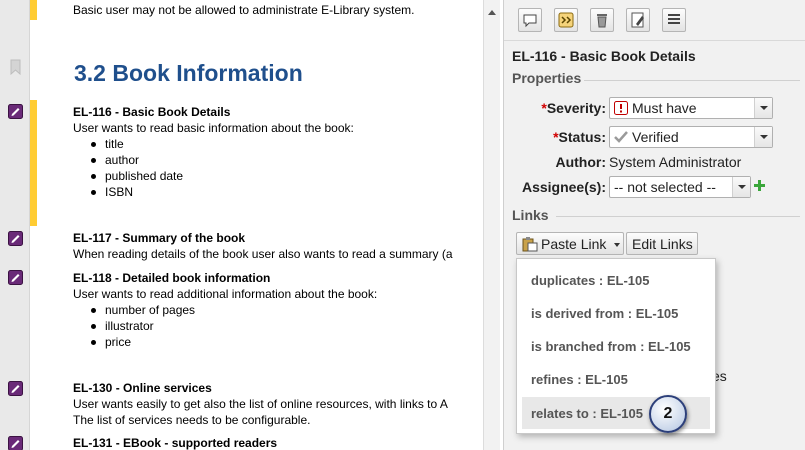 Image resolution: width=805 pixels, height=450 pixels. What do you see at coordinates (530, 215) in the screenshot?
I see `links-section-label: Links` at bounding box center [530, 215].